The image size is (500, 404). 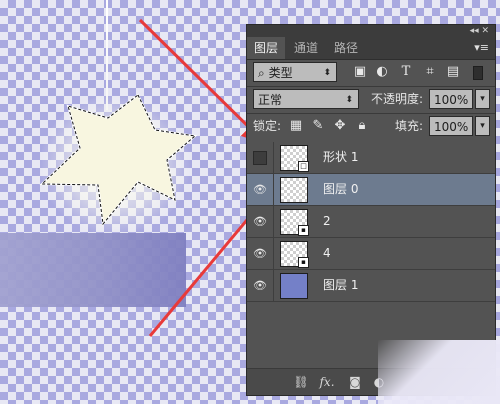 I want to click on shape-filter-icon: ⌗, so click(x=430, y=72).